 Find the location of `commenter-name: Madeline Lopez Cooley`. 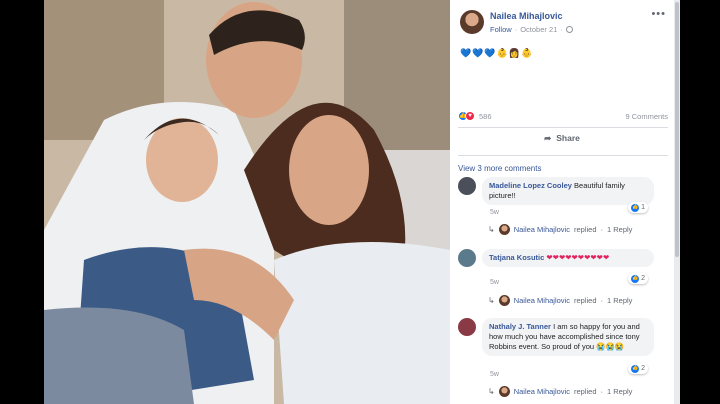

commenter-name: Madeline Lopez Cooley is located at coordinates (530, 185).